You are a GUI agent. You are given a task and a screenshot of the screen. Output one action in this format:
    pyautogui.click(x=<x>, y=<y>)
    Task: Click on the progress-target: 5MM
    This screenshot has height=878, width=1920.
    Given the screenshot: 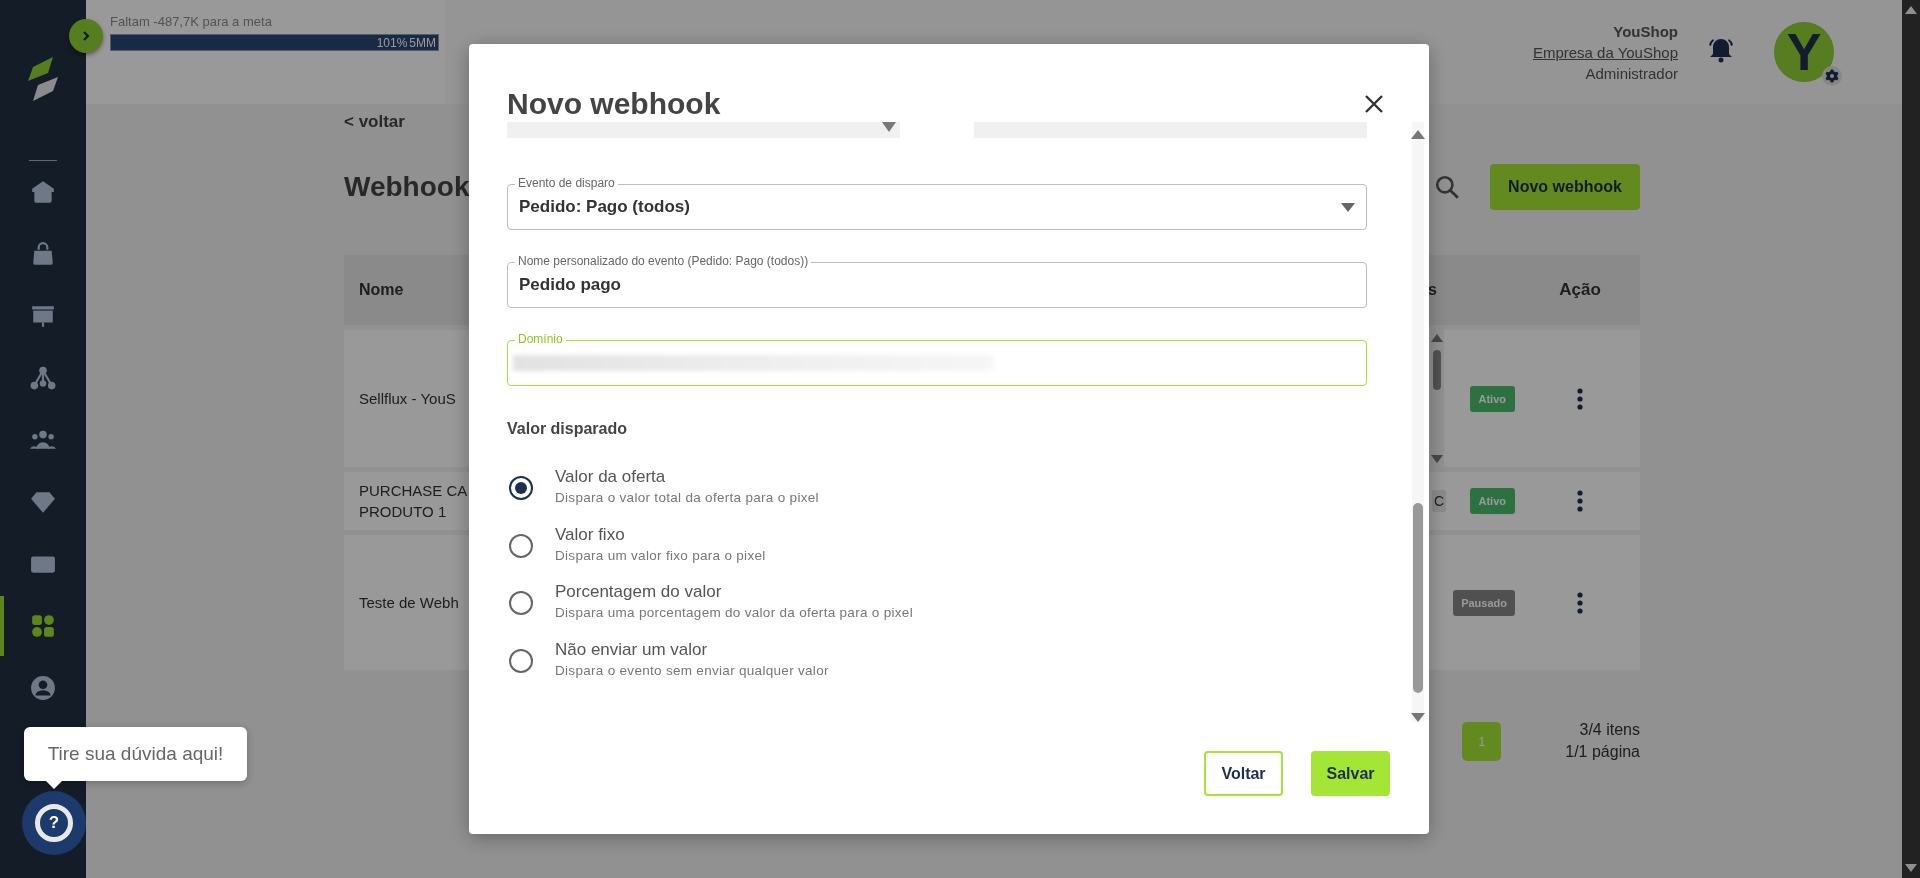 What is the action you would take?
    pyautogui.click(x=422, y=42)
    